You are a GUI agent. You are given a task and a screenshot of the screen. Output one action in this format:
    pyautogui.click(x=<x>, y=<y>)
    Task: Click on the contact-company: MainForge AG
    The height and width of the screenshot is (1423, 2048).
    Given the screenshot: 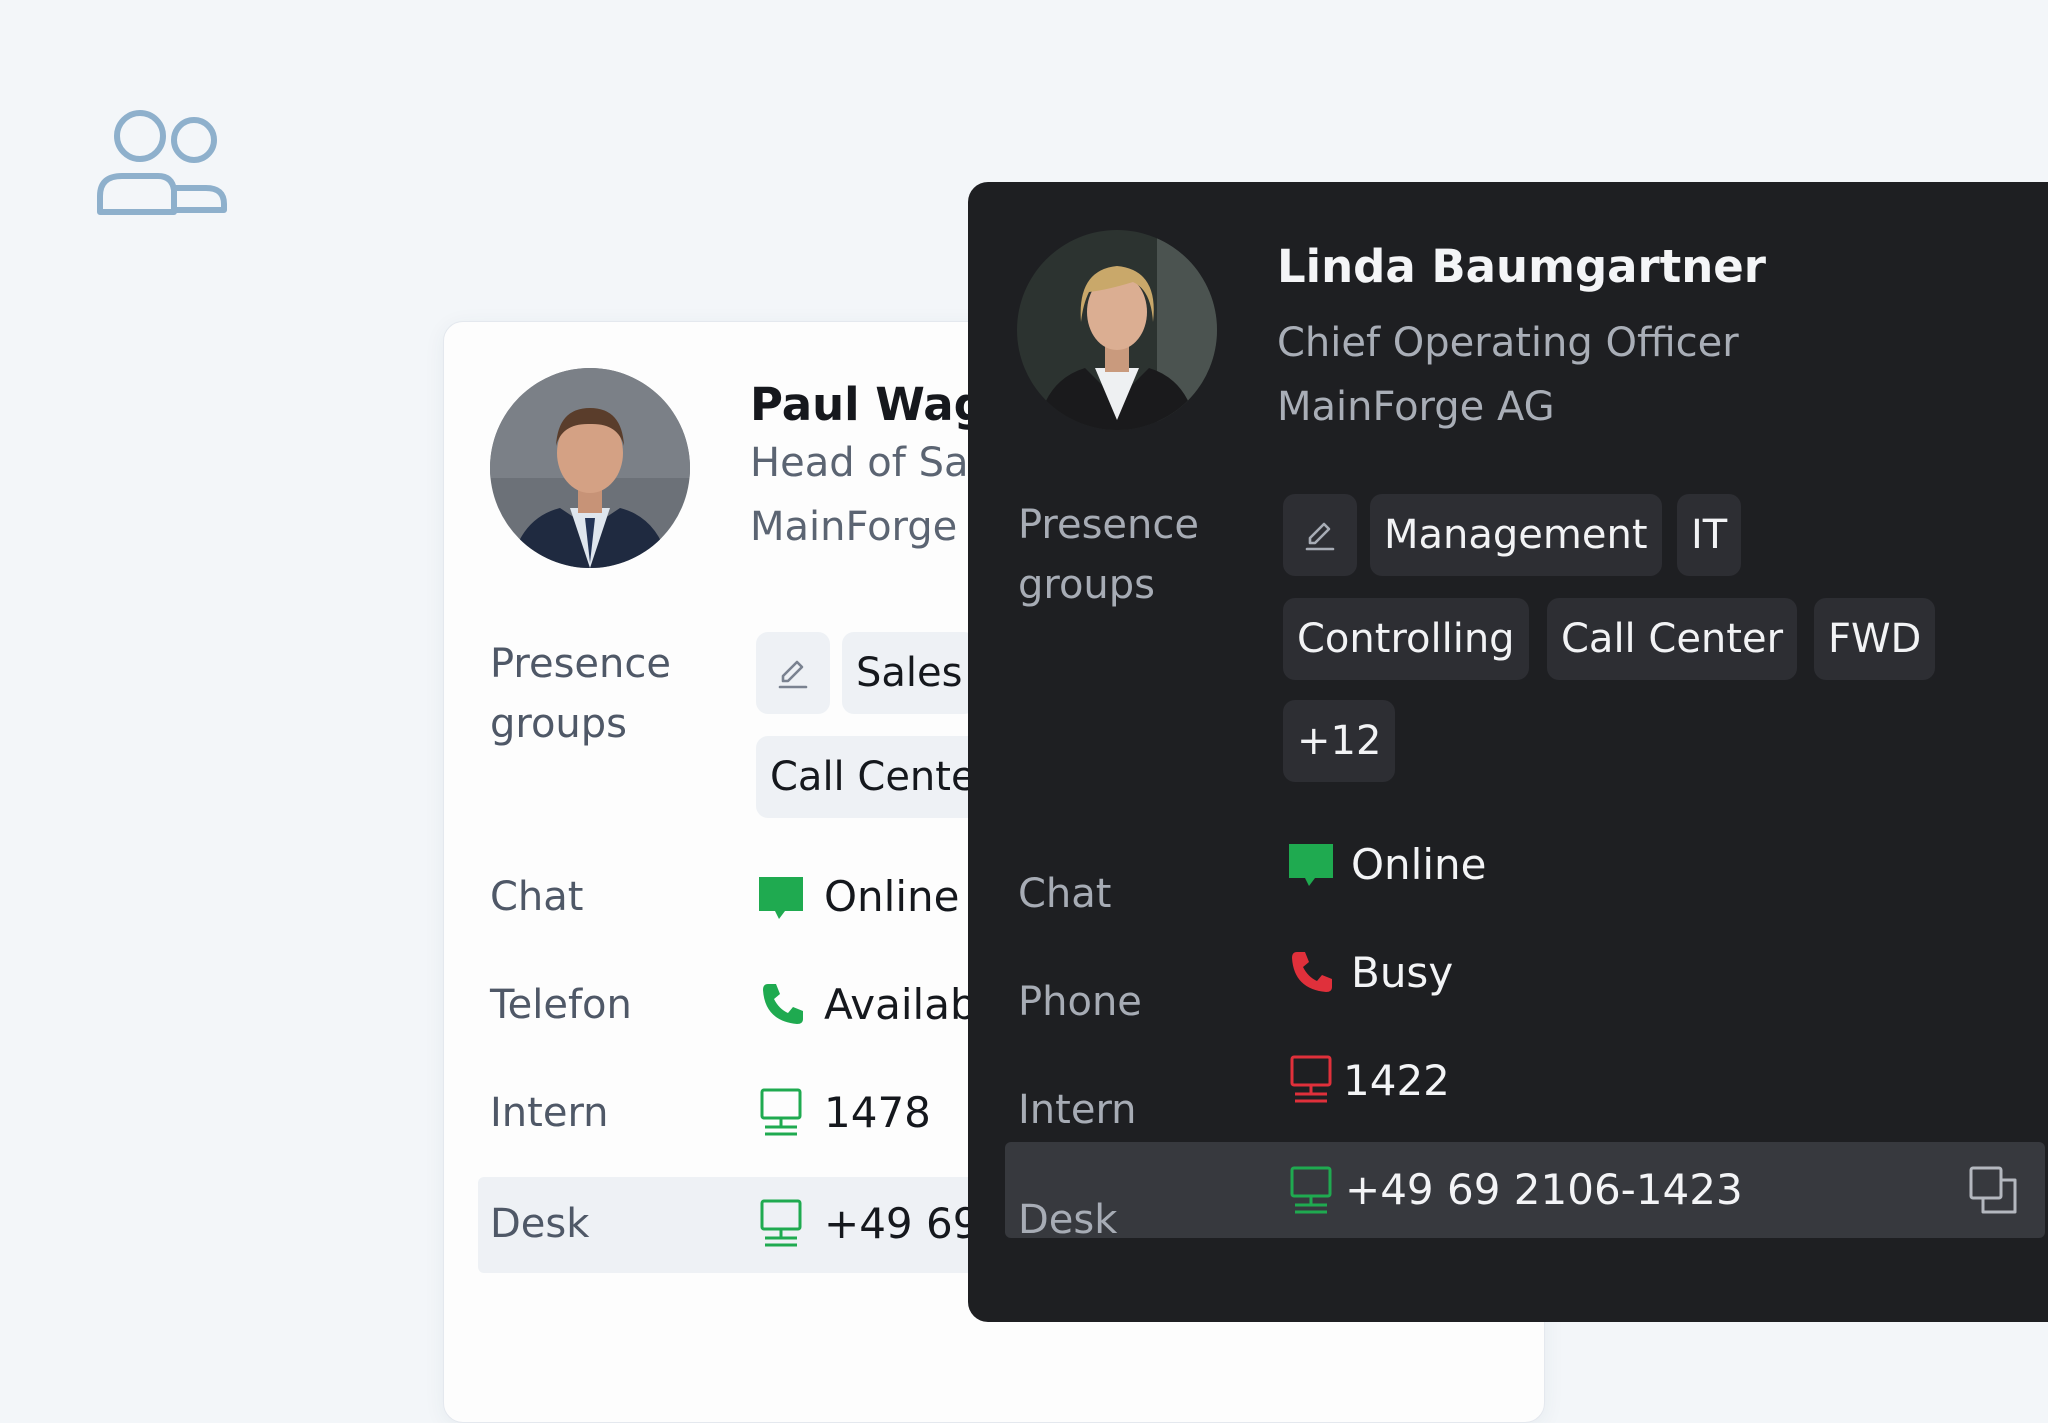 What is the action you would take?
    pyautogui.click(x=1416, y=407)
    